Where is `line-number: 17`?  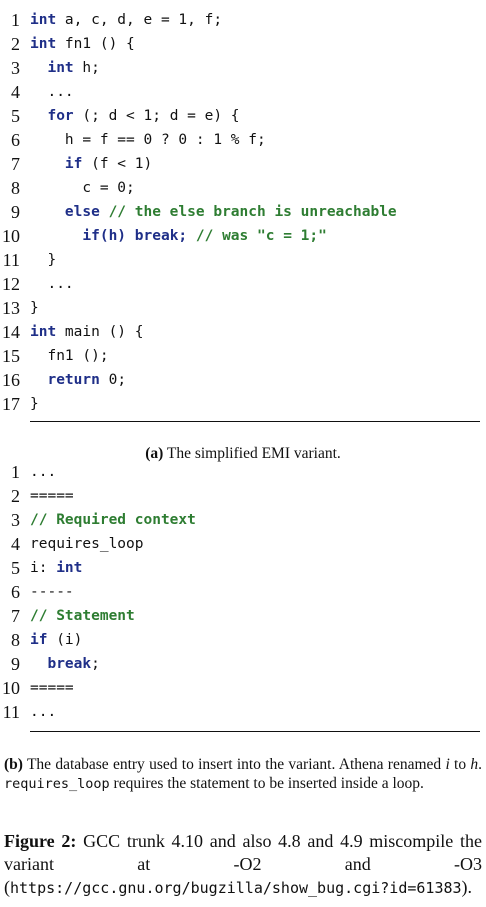 line-number: 17 is located at coordinates (11, 404).